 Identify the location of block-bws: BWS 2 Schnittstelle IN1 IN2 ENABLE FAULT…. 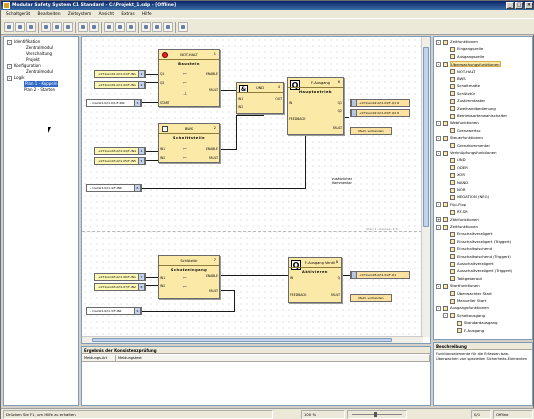
(189, 143).